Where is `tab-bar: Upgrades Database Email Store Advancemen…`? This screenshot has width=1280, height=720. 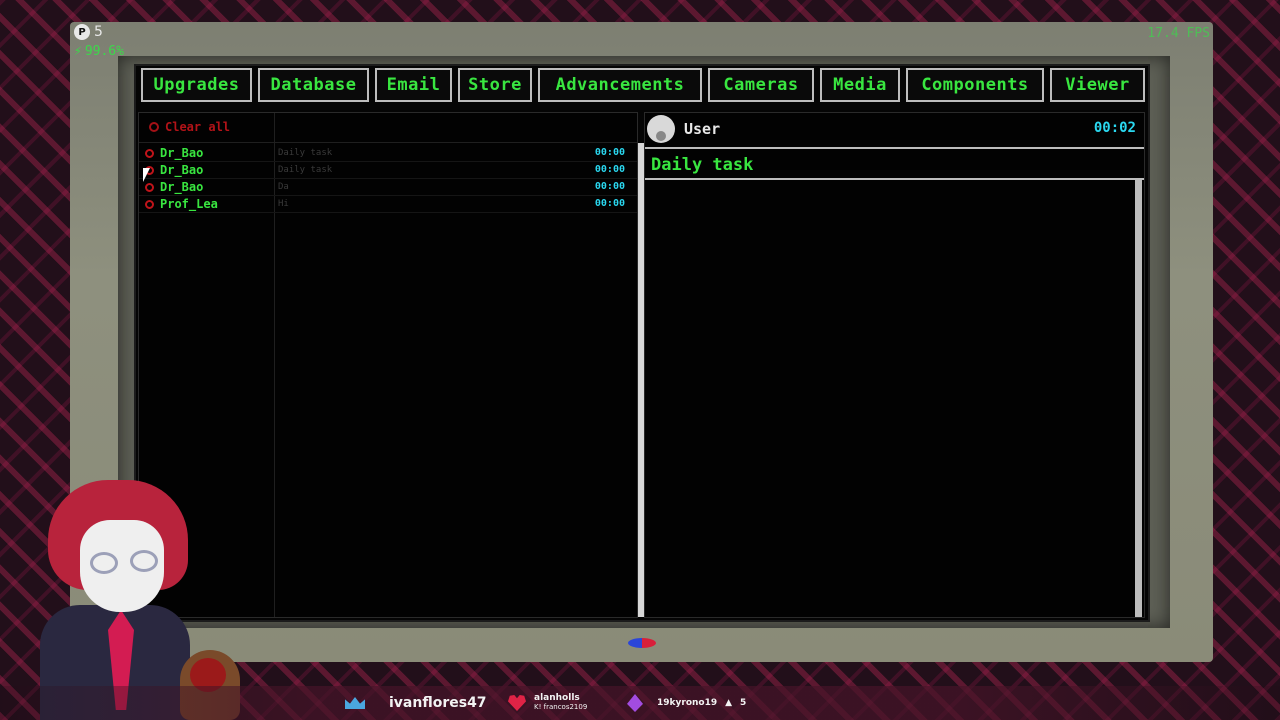
tab-bar: Upgrades Database Email Store Advancemen… is located at coordinates (643, 85).